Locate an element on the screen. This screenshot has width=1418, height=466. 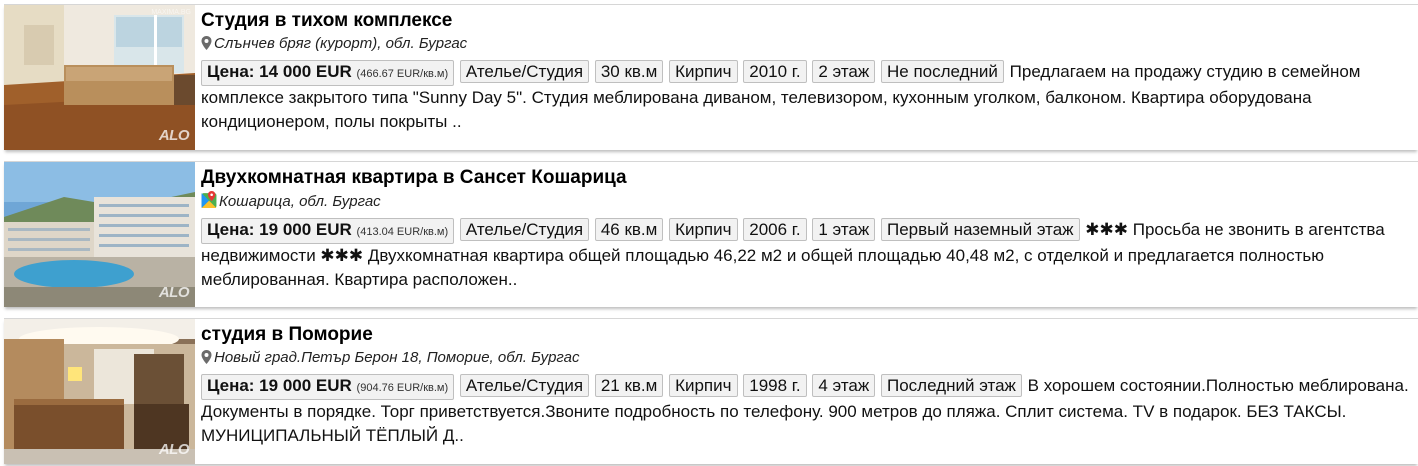
year-tag: 1998 г. is located at coordinates (775, 385).